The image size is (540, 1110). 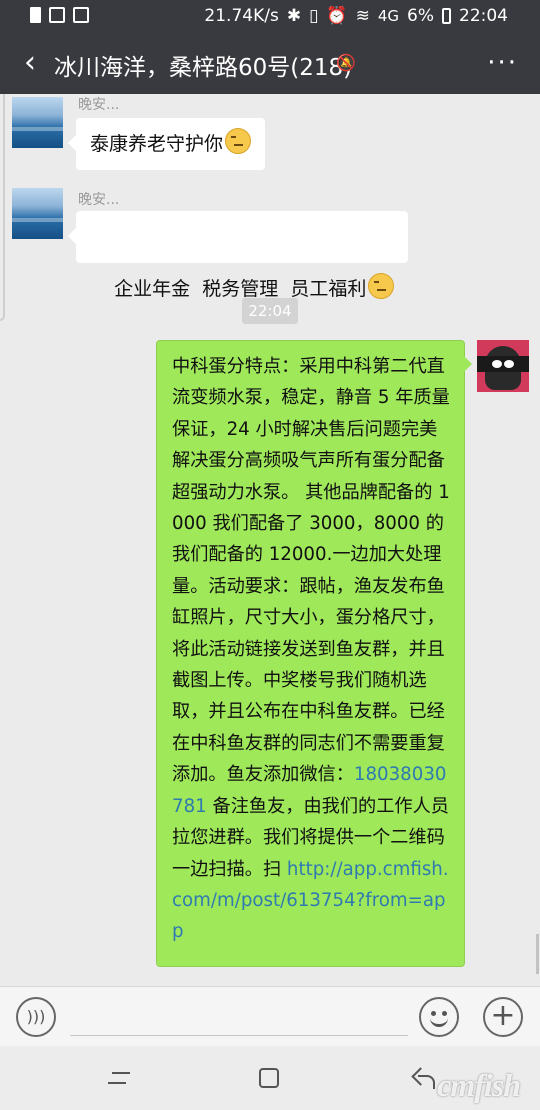 I want to click on status-bar: 21.74K/s ✱ ▯ ⏰ ≋ 4G 6% 22:04, so click(x=270, y=17).